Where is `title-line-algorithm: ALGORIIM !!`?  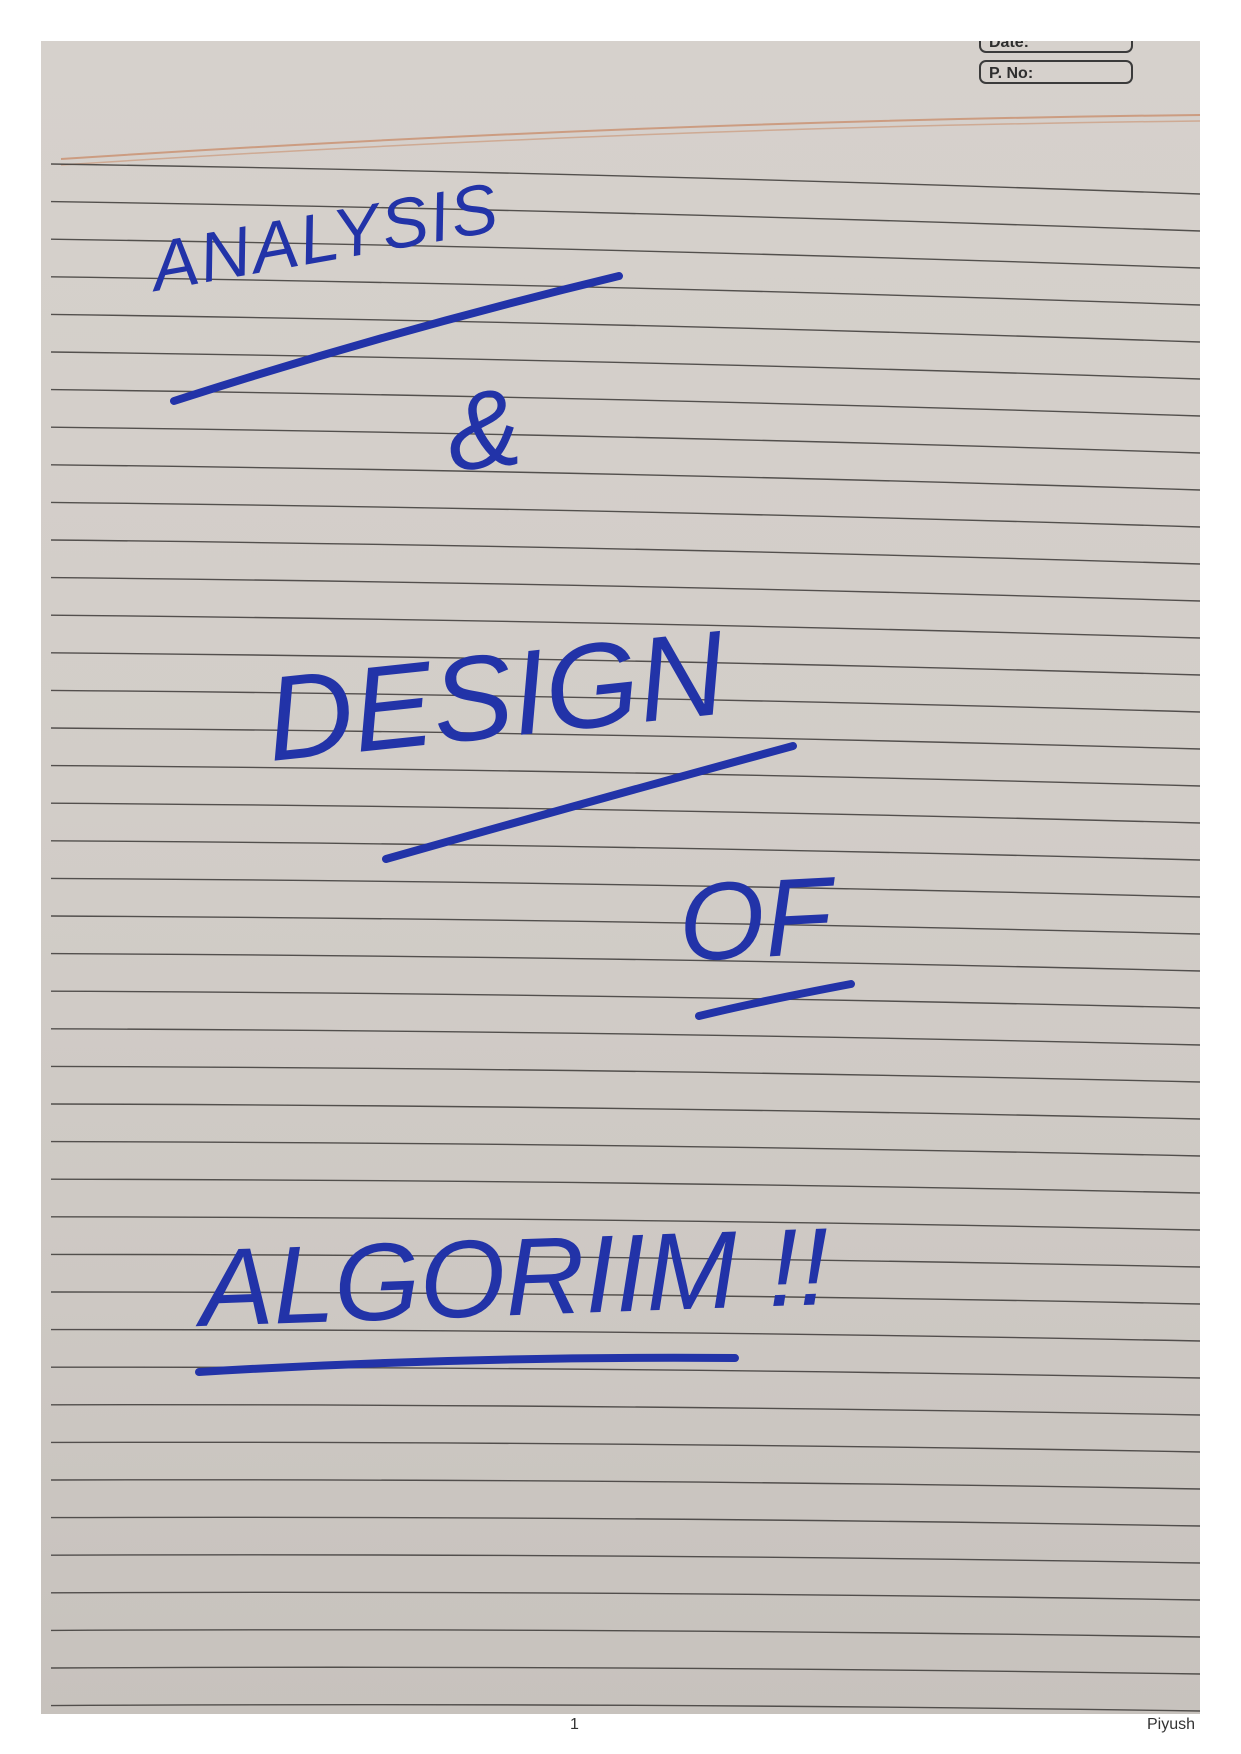 title-line-algorithm: ALGORIIM !! is located at coordinates (511, 1277).